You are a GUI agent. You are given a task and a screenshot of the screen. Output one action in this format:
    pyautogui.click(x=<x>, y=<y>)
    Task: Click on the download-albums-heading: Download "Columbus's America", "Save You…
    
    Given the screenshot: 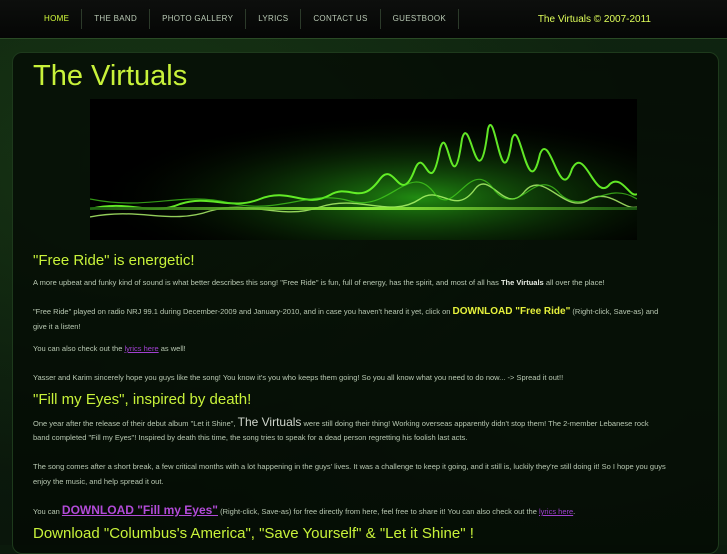 What is the action you would take?
    pyautogui.click(x=253, y=533)
    